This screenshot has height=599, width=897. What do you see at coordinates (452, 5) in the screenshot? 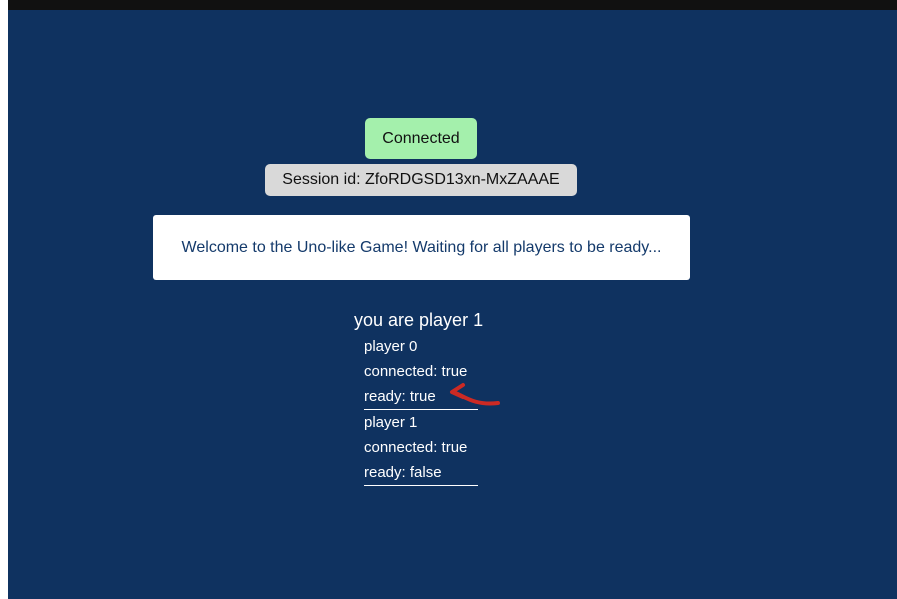
I see `top-black-bar` at bounding box center [452, 5].